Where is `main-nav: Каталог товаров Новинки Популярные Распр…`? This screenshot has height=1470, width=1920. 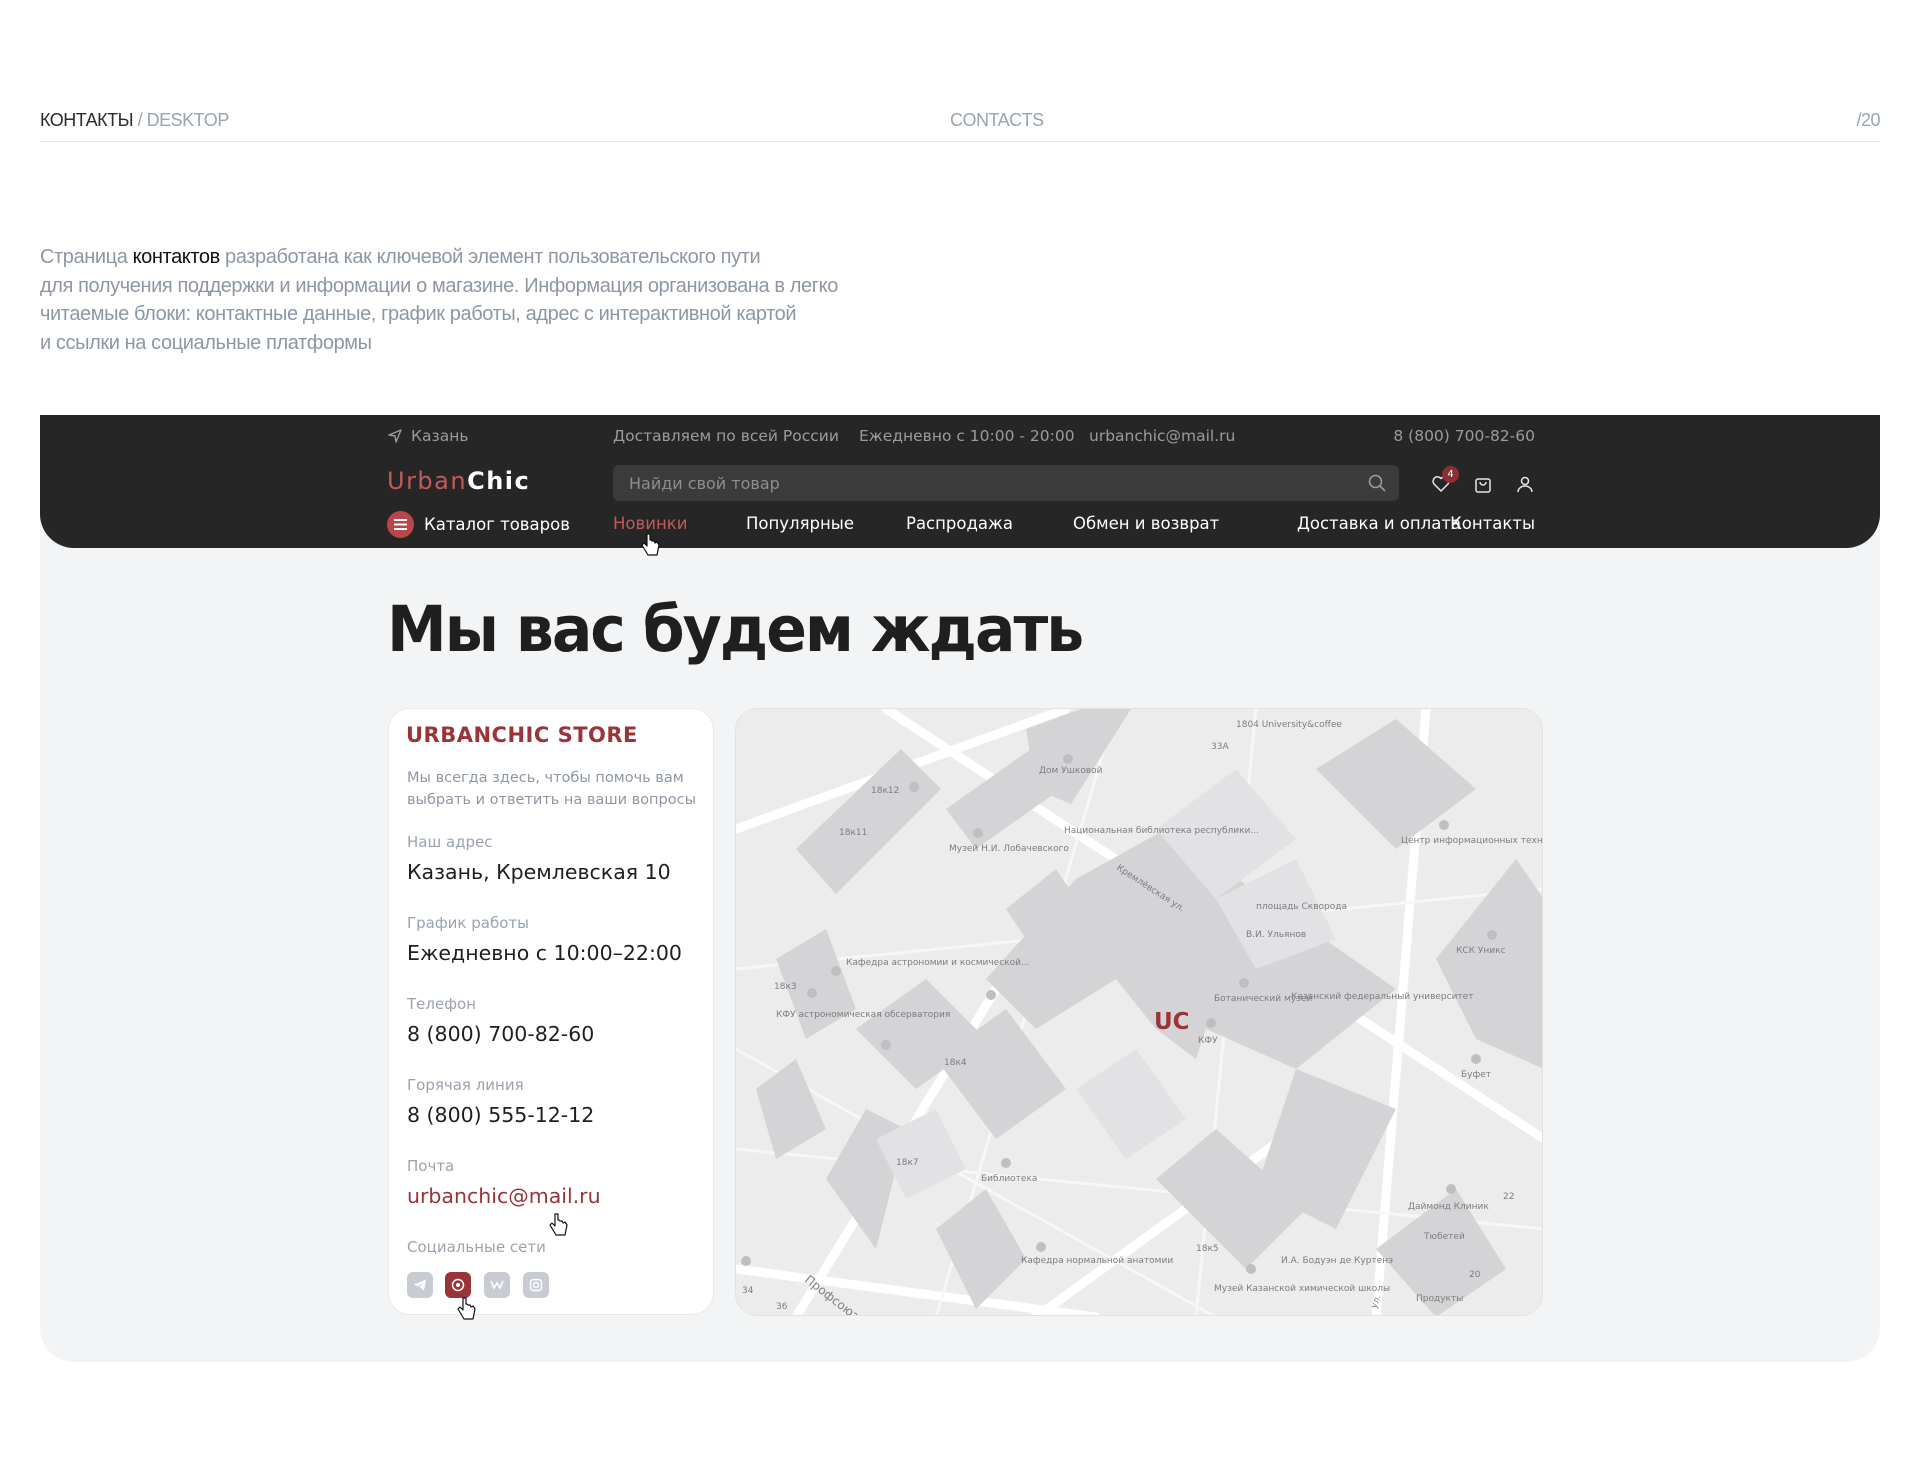 main-nav: Каталог товаров Новинки Популярные Распр… is located at coordinates (961, 526).